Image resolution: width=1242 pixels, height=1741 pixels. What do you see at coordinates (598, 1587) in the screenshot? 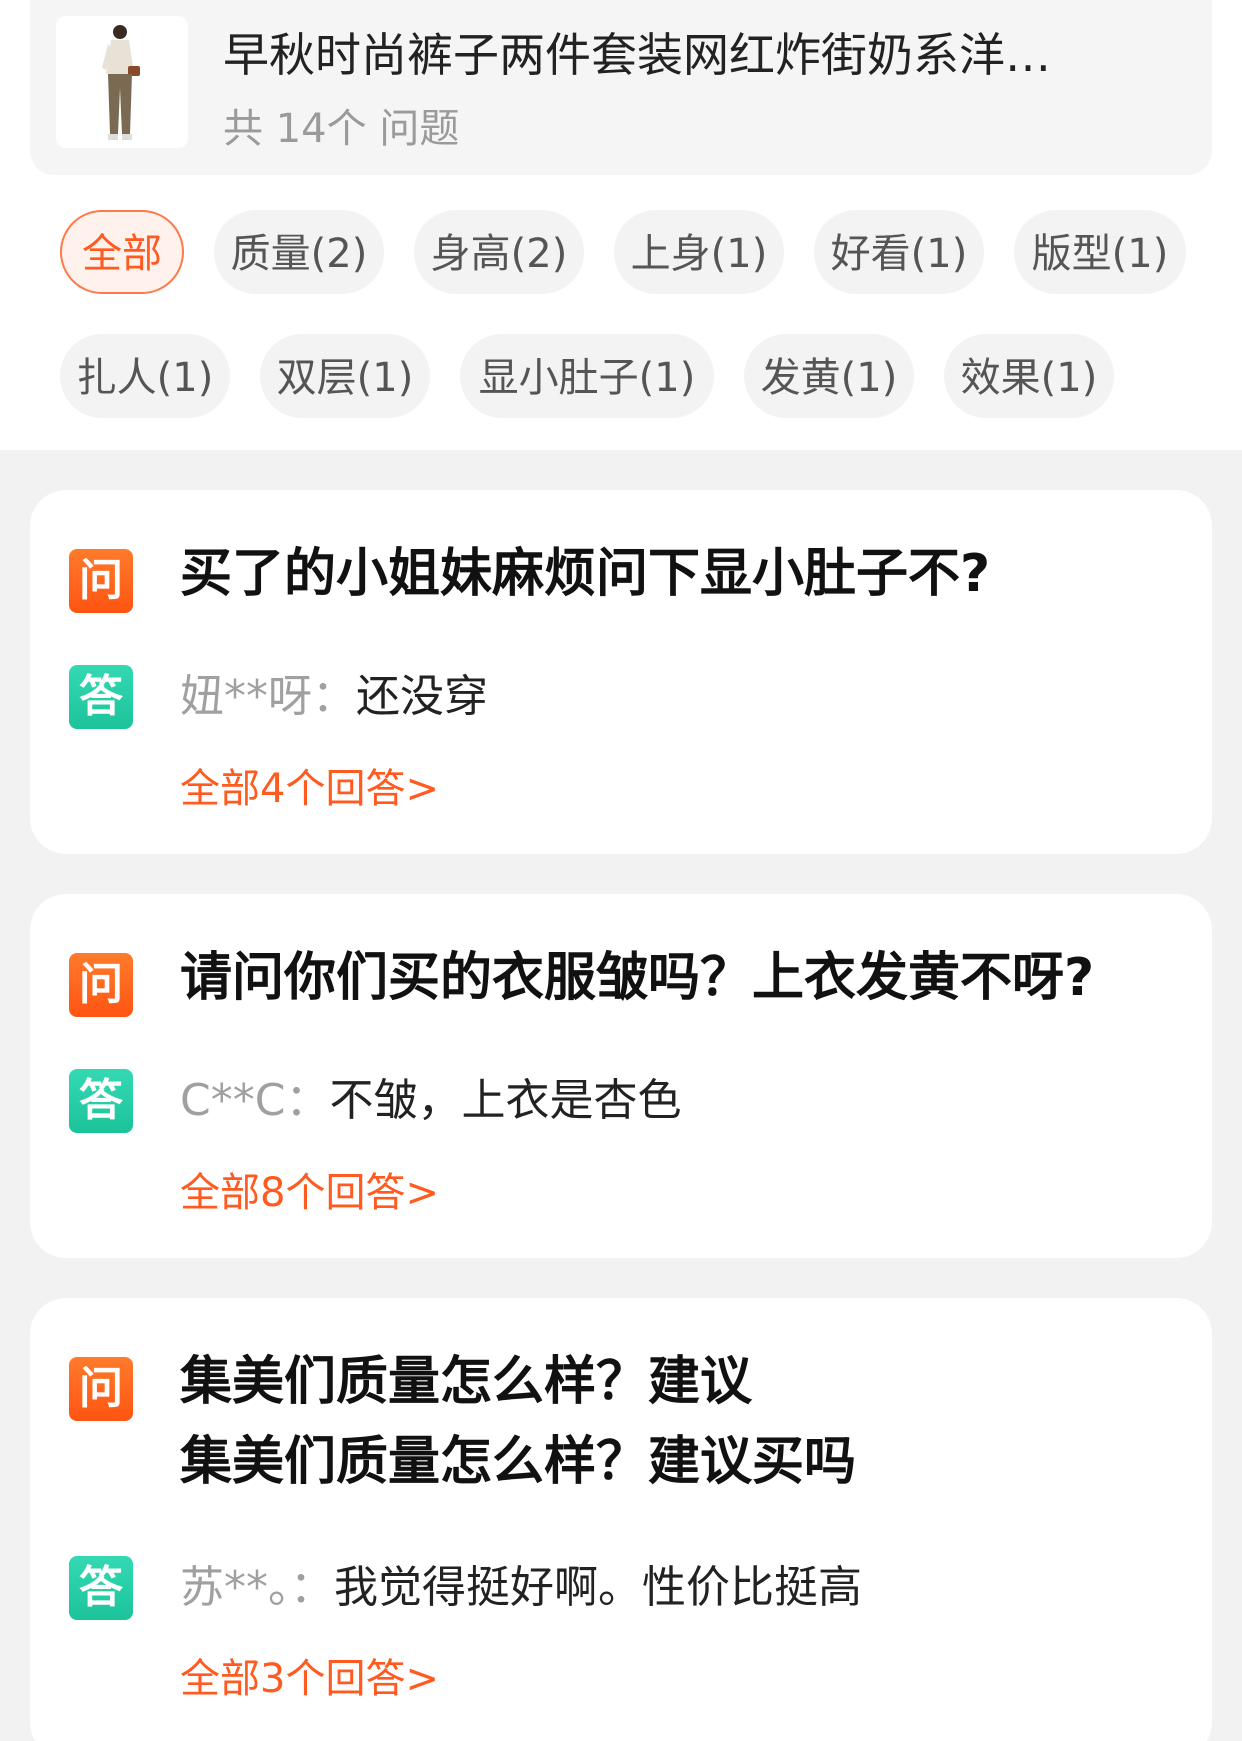
I see `answer-text: 我觉得挺好啊。性价比挺高` at bounding box center [598, 1587].